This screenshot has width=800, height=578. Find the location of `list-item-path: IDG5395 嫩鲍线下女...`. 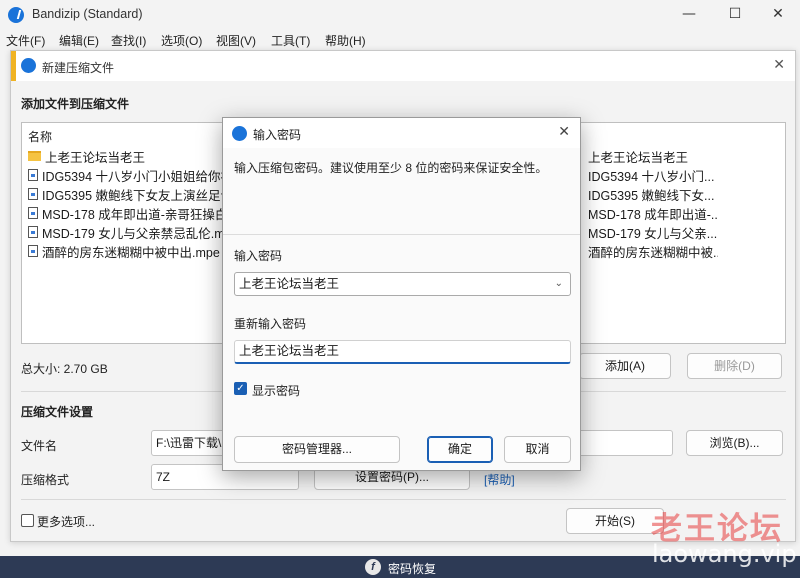

list-item-path: IDG5395 嫩鲍线下女... is located at coordinates (651, 196).